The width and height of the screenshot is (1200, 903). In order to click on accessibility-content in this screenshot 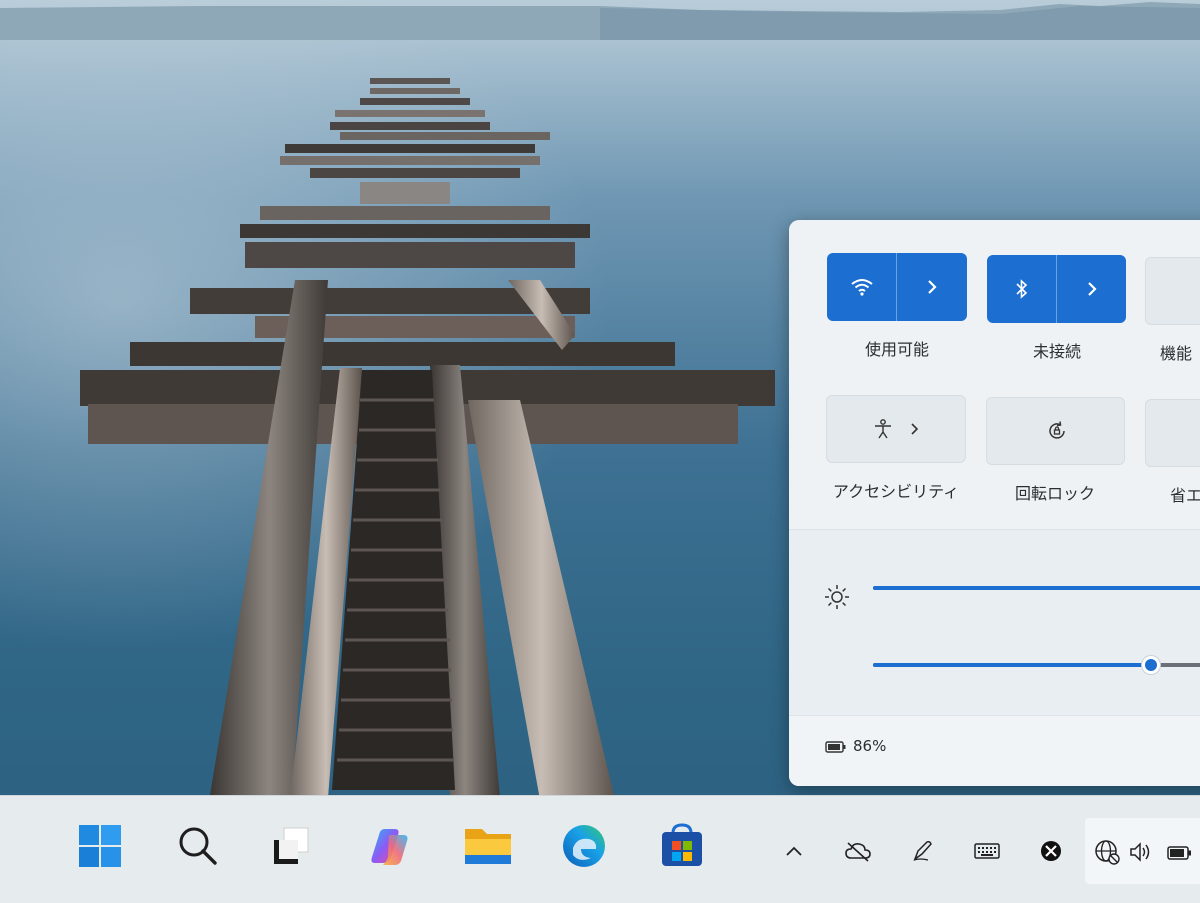, I will do `click(897, 429)`.